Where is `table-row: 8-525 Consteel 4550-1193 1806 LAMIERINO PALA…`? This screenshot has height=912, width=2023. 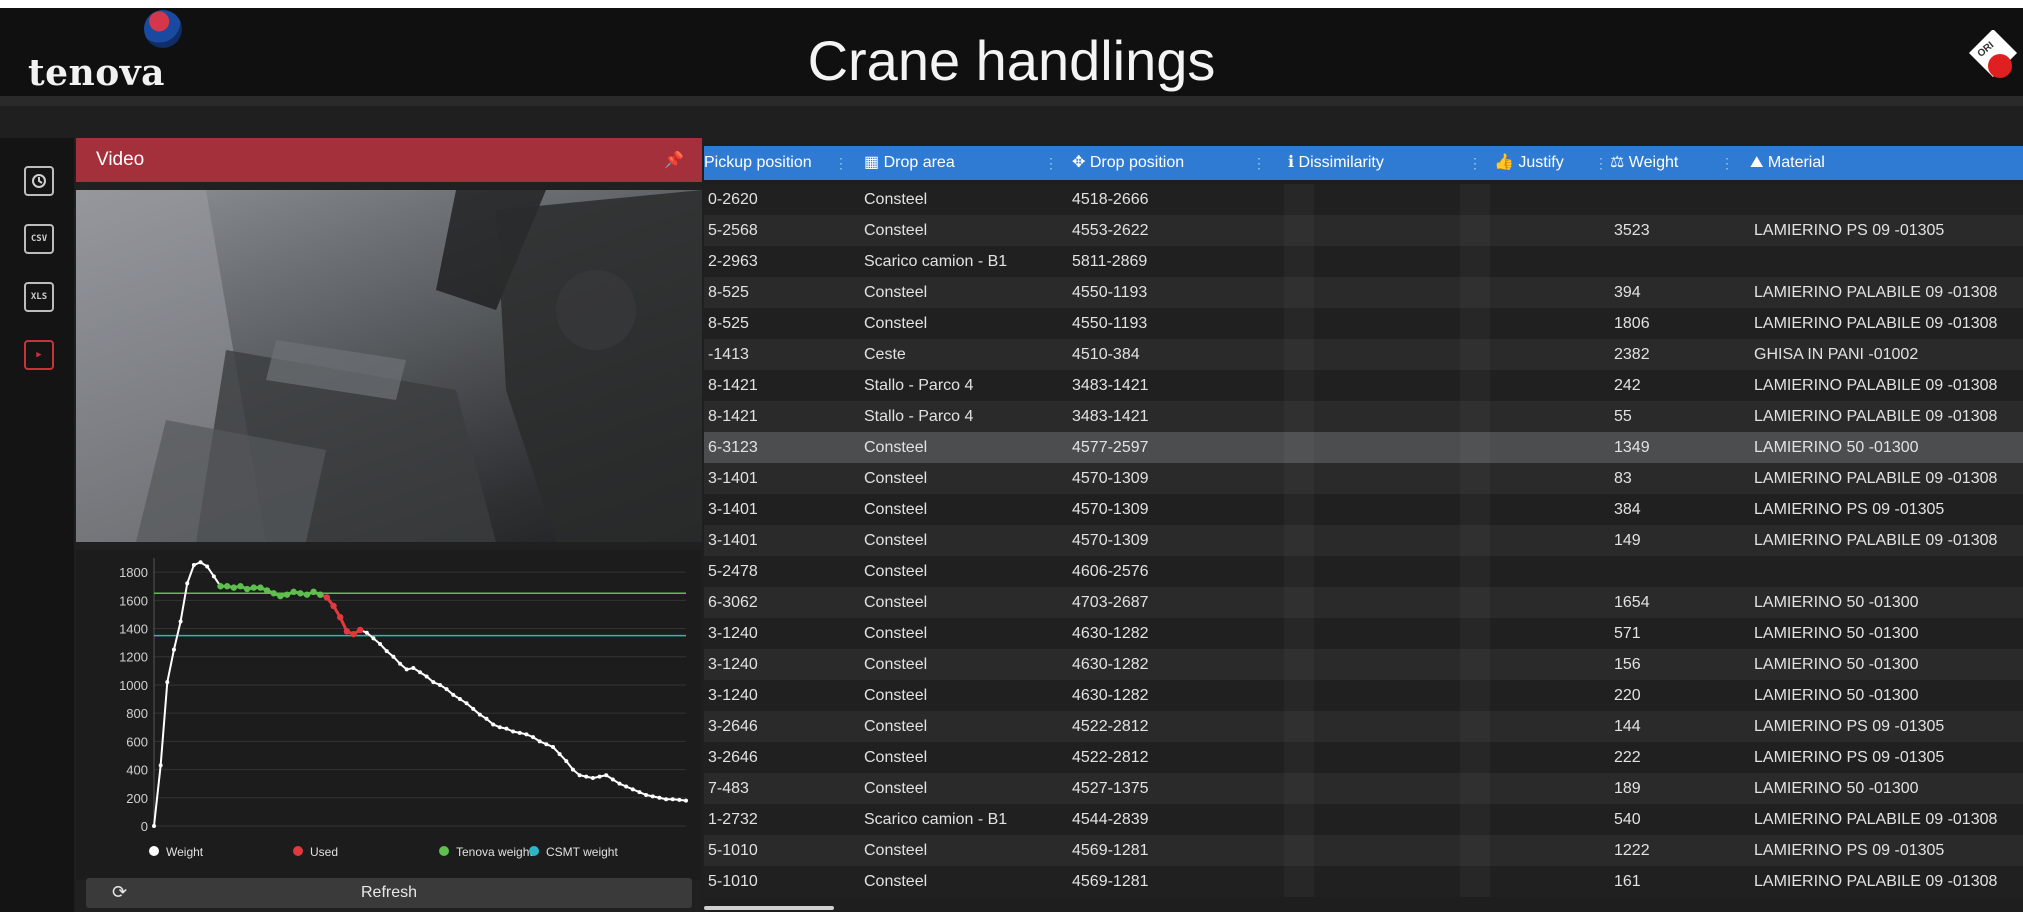
table-row: 8-525 Consteel 4550-1193 1806 LAMIERINO PALA… is located at coordinates (1363, 323).